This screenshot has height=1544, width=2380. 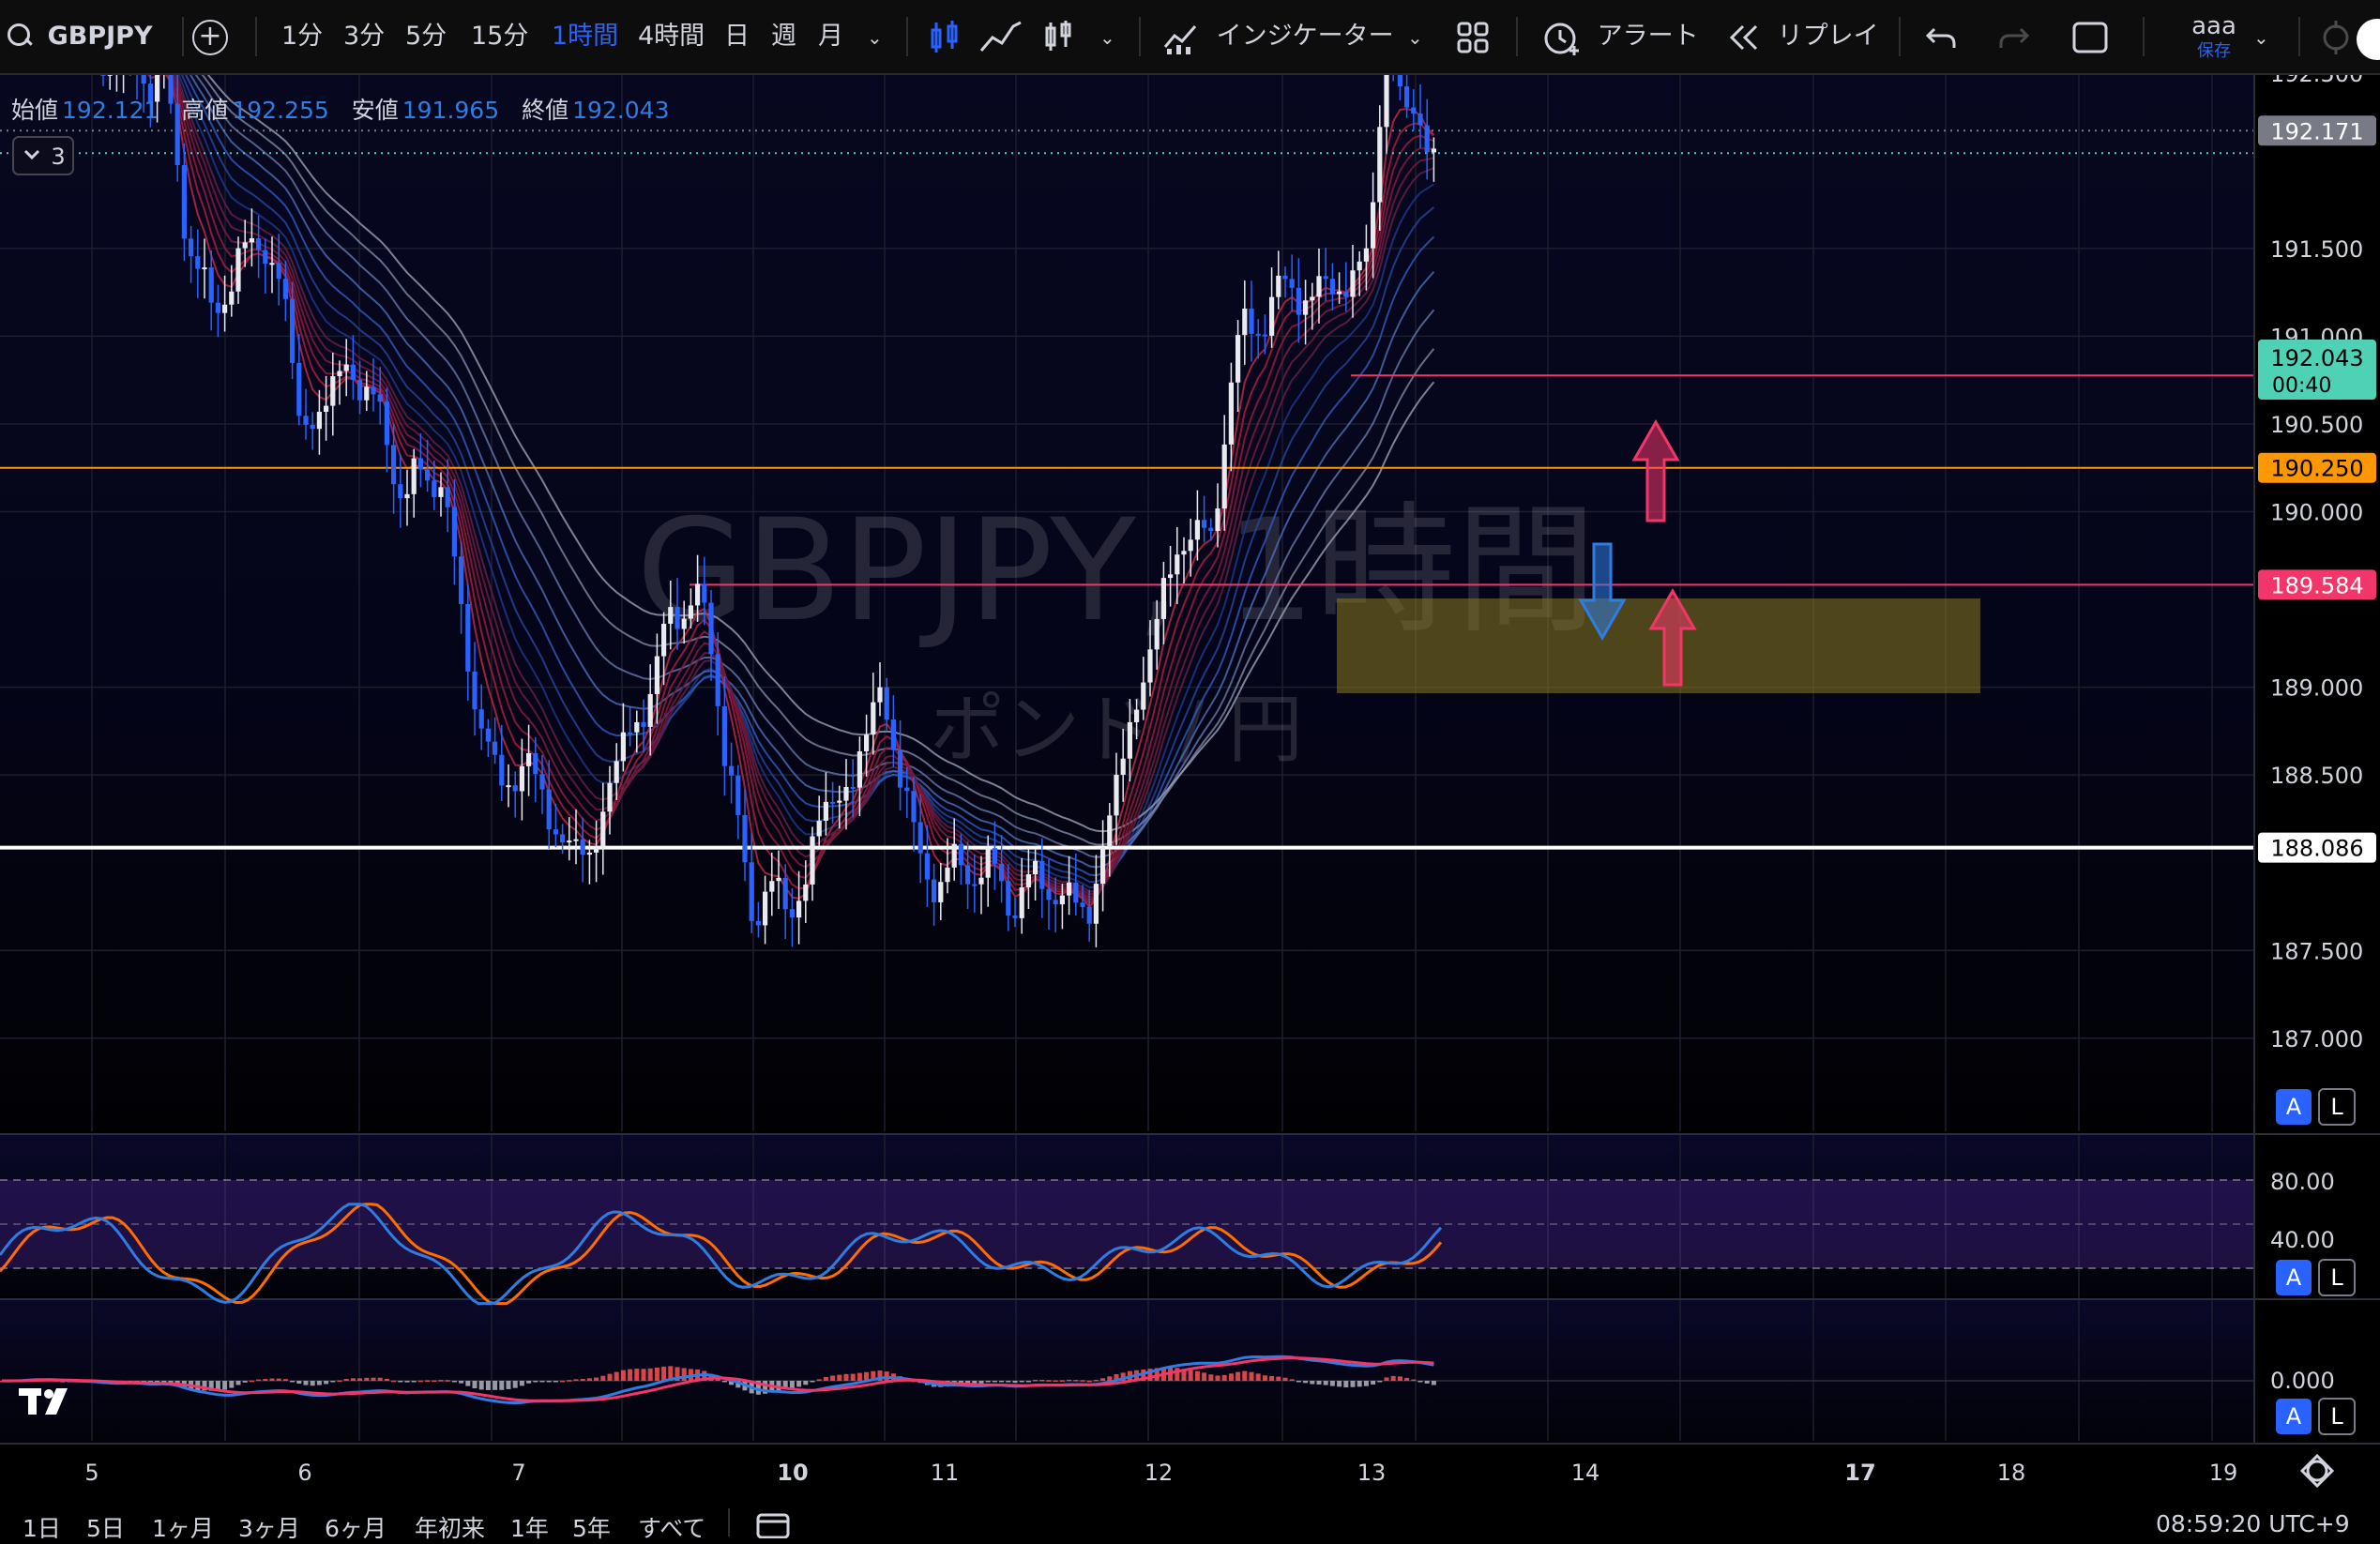 I want to click on interval-3m: 3分, so click(x=364, y=37).